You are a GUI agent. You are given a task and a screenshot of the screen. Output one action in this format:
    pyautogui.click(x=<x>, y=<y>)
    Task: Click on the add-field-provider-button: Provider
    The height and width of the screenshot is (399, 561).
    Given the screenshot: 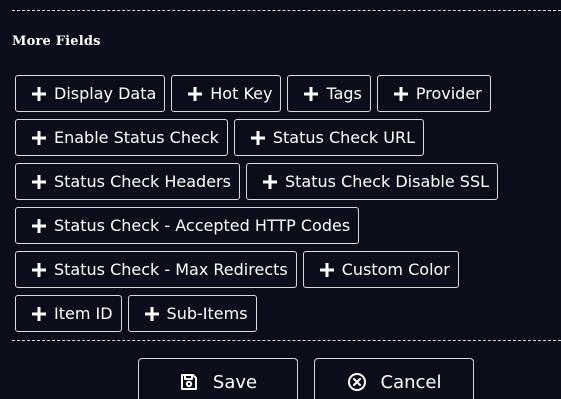 What is the action you would take?
    pyautogui.click(x=433, y=93)
    